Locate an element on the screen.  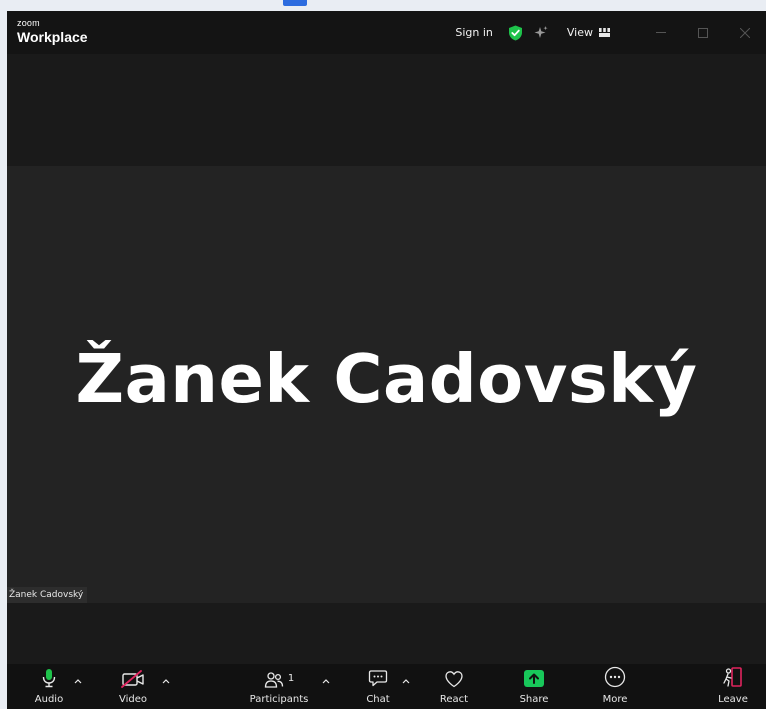
brand-top: zoom is located at coordinates (28, 23).